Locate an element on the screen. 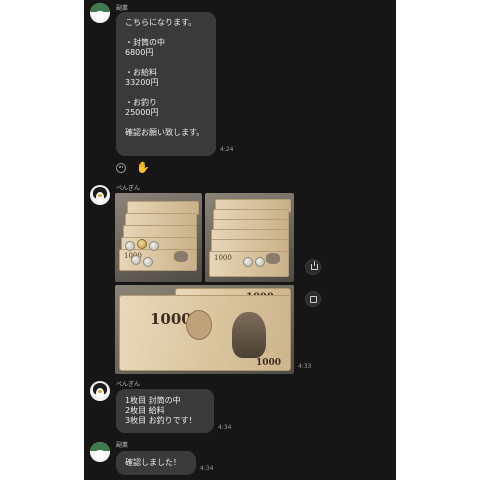  message-bubble: 1枚目 封筒の中 2枚目 給料 3枚目 お釣りです！ is located at coordinates (165, 411).